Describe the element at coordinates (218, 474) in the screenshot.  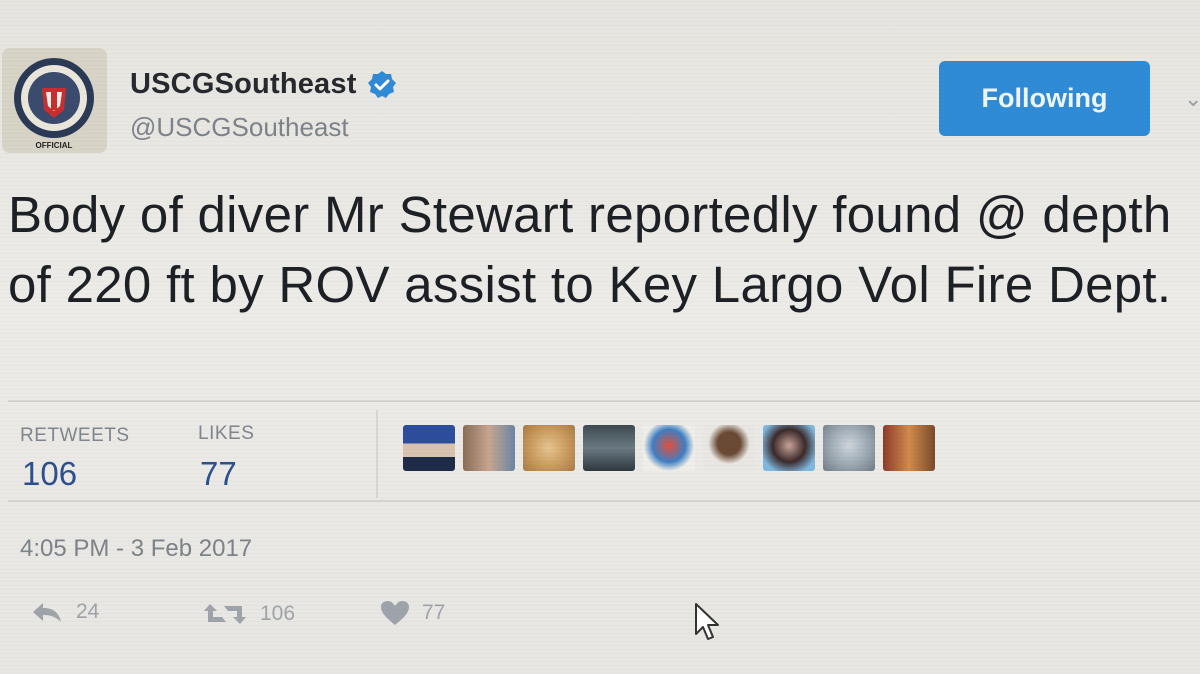
I see `likes-count: 77` at that location.